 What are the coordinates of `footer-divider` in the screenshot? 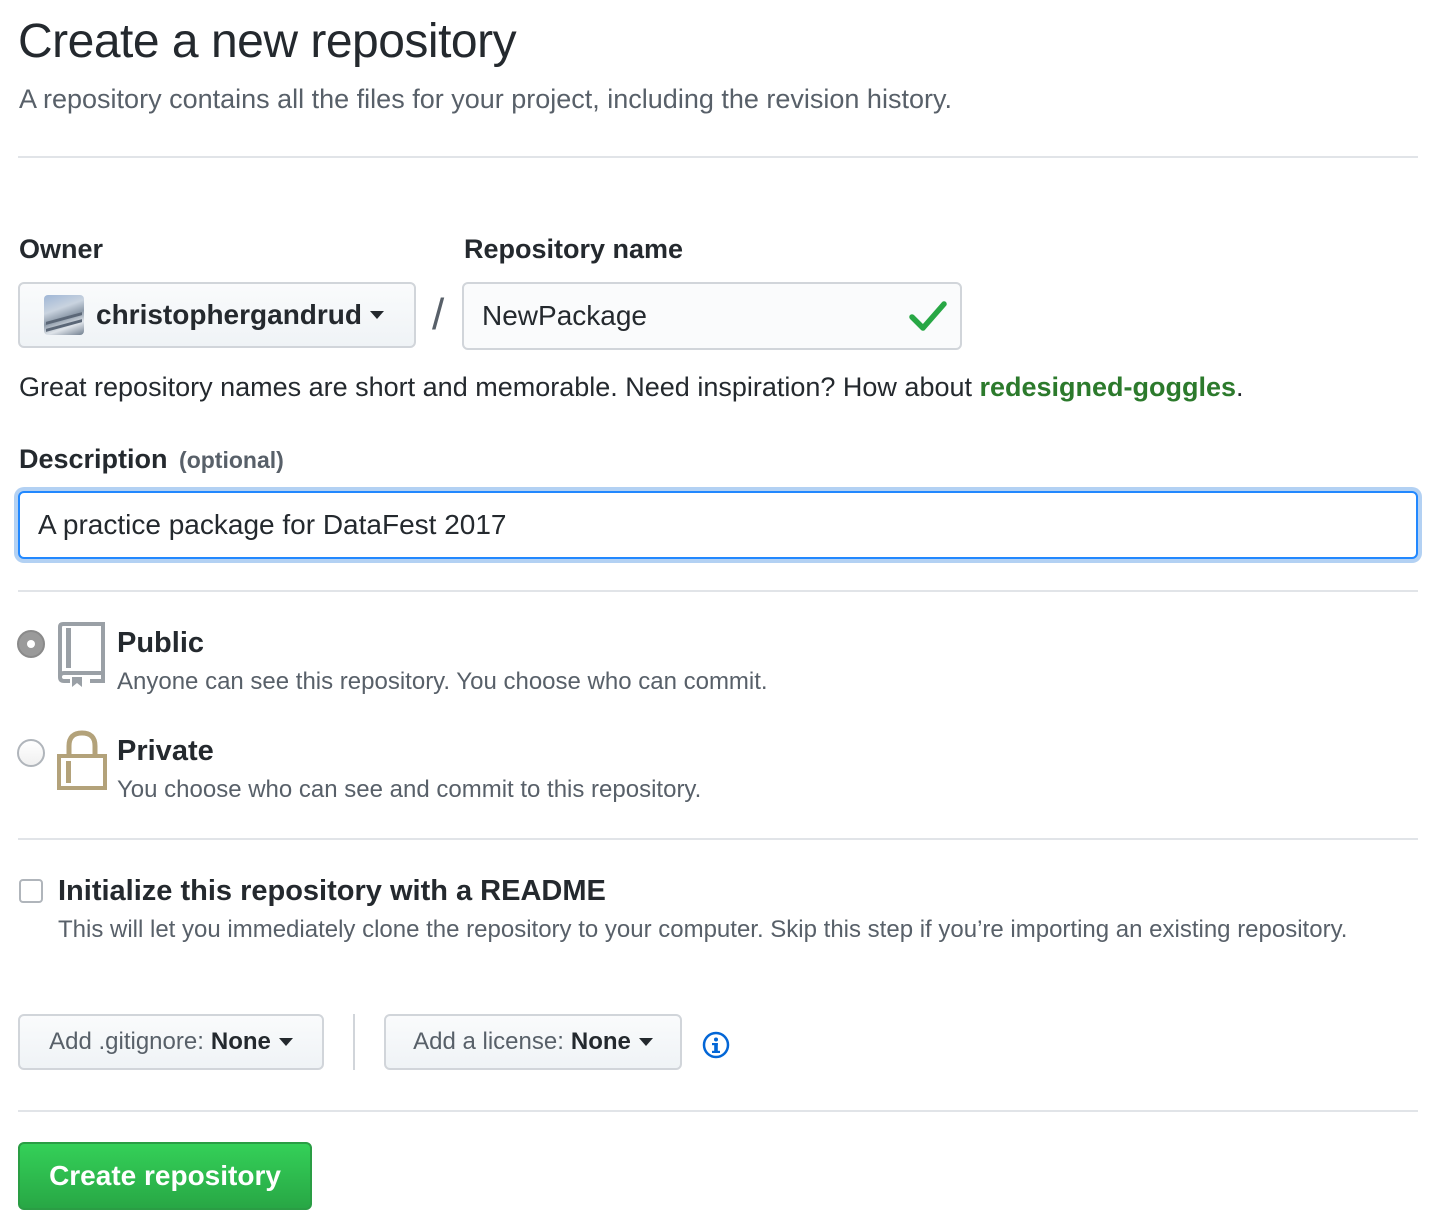 It's located at (718, 1111).